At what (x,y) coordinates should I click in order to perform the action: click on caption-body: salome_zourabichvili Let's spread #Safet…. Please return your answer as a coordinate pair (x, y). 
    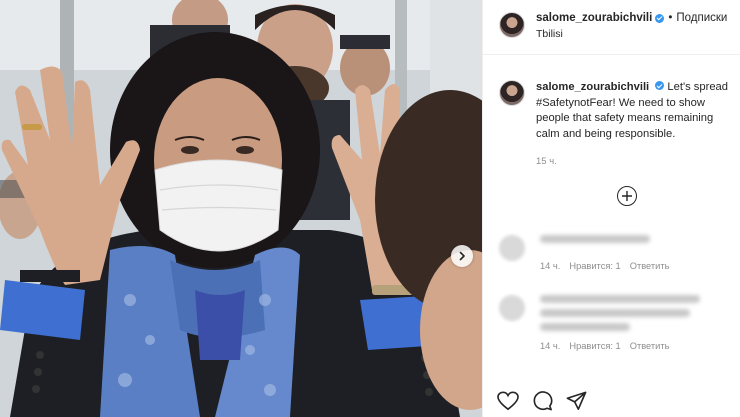
    Looking at the image, I should click on (632, 125).